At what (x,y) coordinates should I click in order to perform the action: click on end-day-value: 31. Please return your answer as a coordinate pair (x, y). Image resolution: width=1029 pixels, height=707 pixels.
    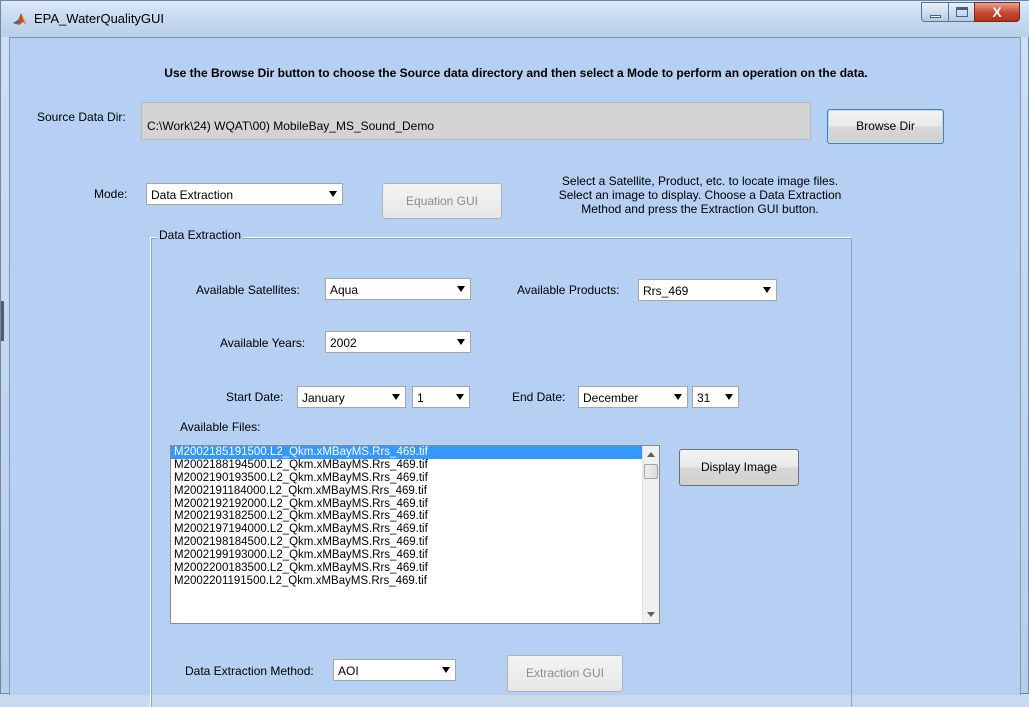
    Looking at the image, I should click on (704, 398).